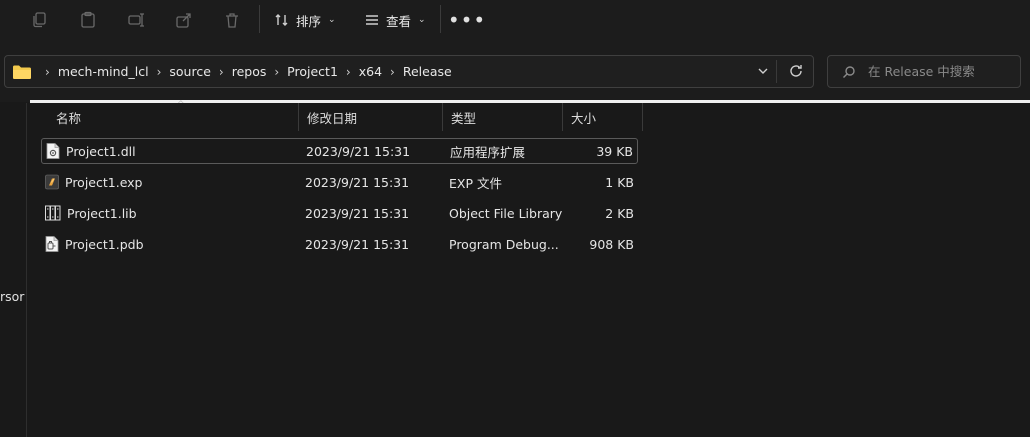 The image size is (1030, 437). Describe the element at coordinates (399, 21) in the screenshot. I see `view-label: 查看` at that location.